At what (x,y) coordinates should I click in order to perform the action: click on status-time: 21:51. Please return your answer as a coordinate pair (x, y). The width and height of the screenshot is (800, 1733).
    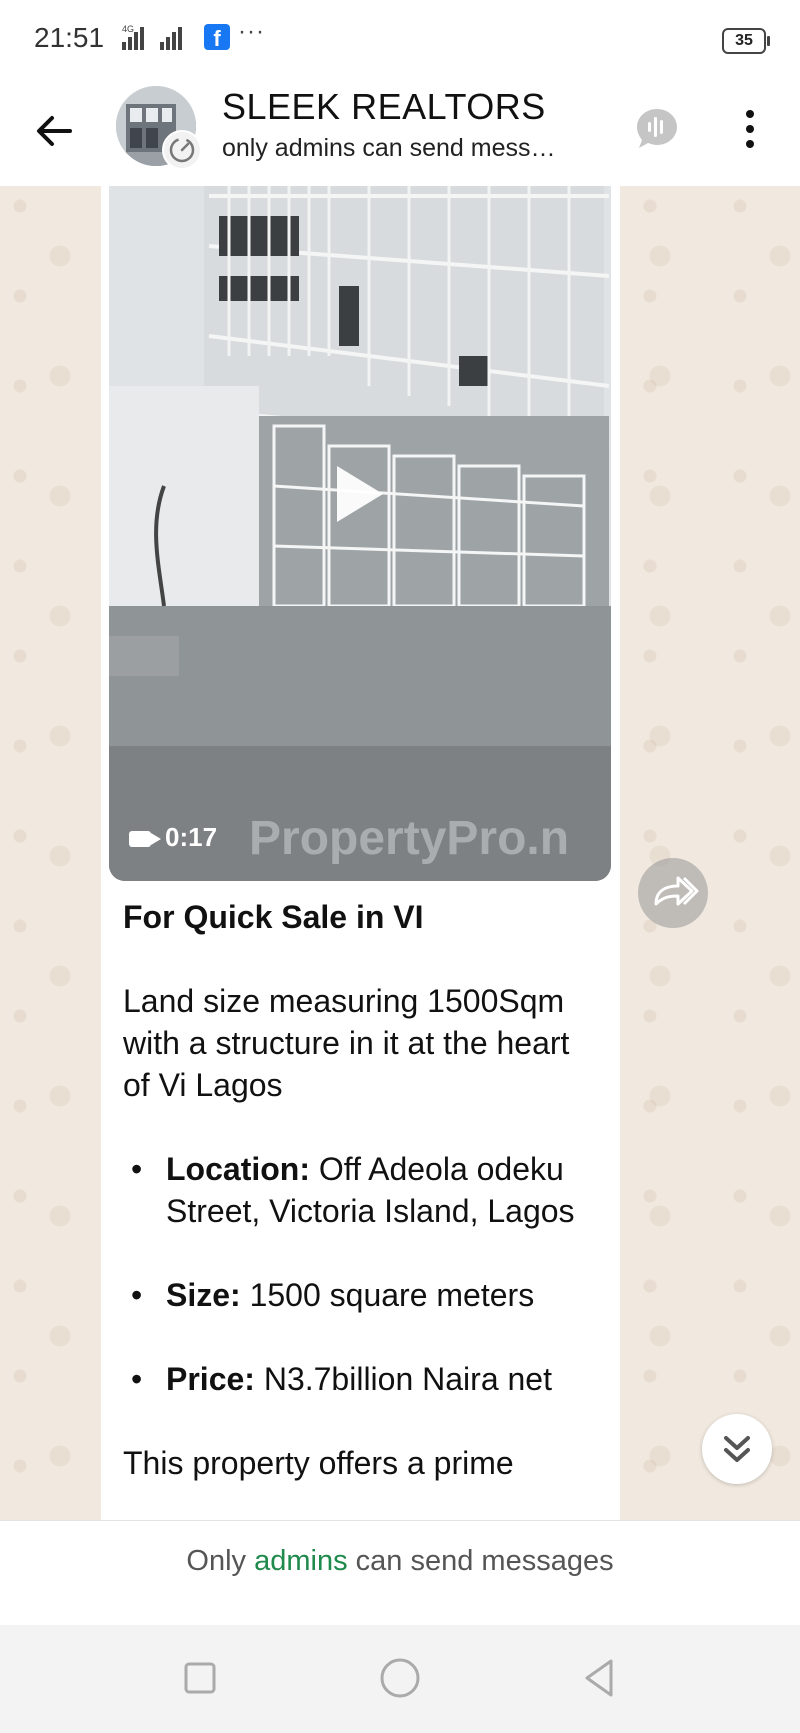
    Looking at the image, I should click on (69, 37).